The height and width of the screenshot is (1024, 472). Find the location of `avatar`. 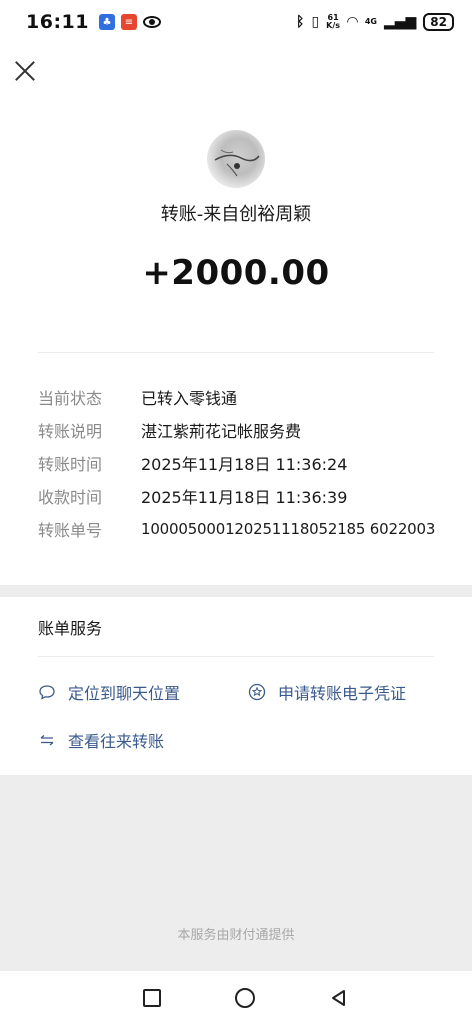

avatar is located at coordinates (236, 159).